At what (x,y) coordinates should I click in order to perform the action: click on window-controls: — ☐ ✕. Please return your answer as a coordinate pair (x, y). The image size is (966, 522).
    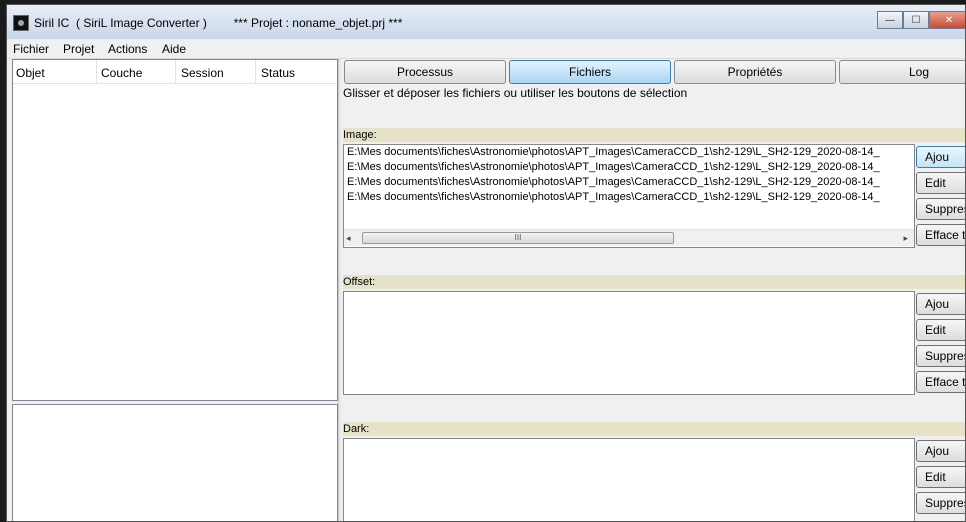
    Looking at the image, I should click on (921, 20).